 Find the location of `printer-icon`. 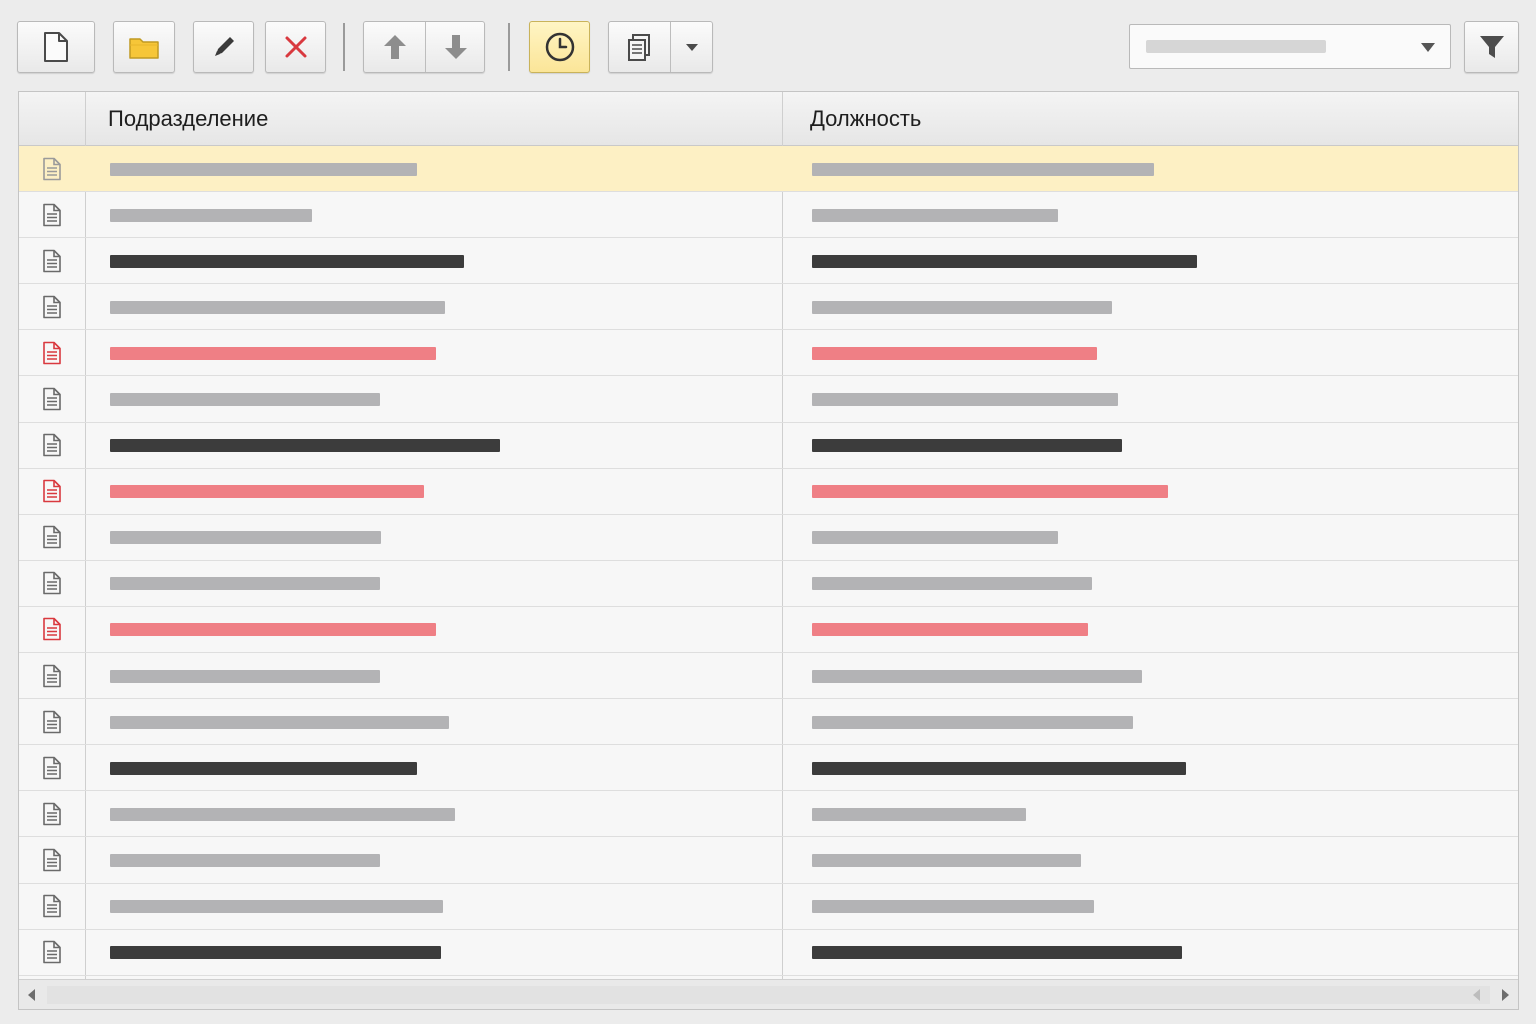

printer-icon is located at coordinates (638, 47).